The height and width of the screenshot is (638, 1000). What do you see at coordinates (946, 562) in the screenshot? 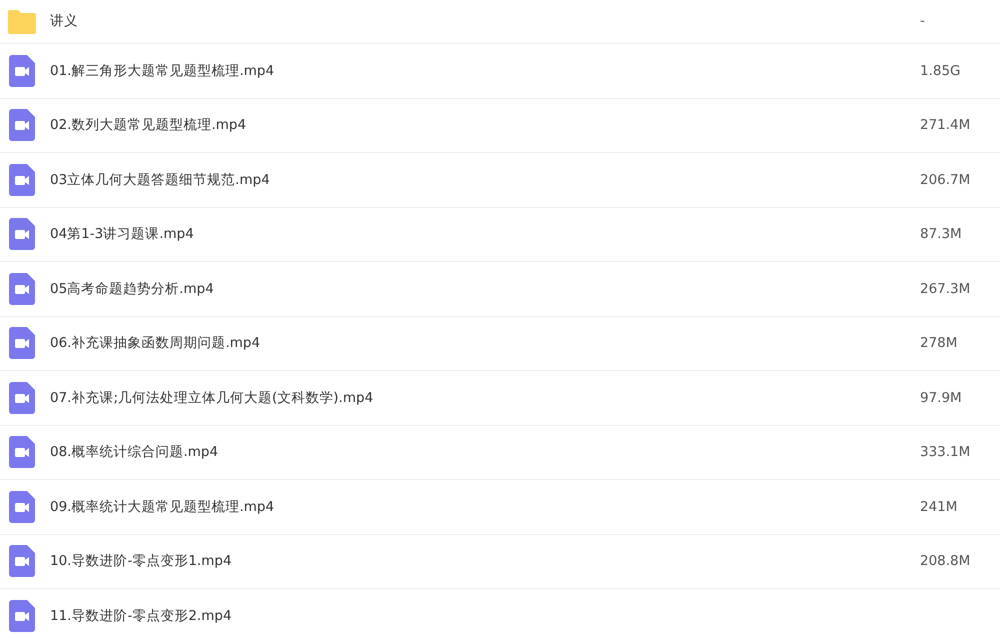
I see `file-size: 208.8M` at bounding box center [946, 562].